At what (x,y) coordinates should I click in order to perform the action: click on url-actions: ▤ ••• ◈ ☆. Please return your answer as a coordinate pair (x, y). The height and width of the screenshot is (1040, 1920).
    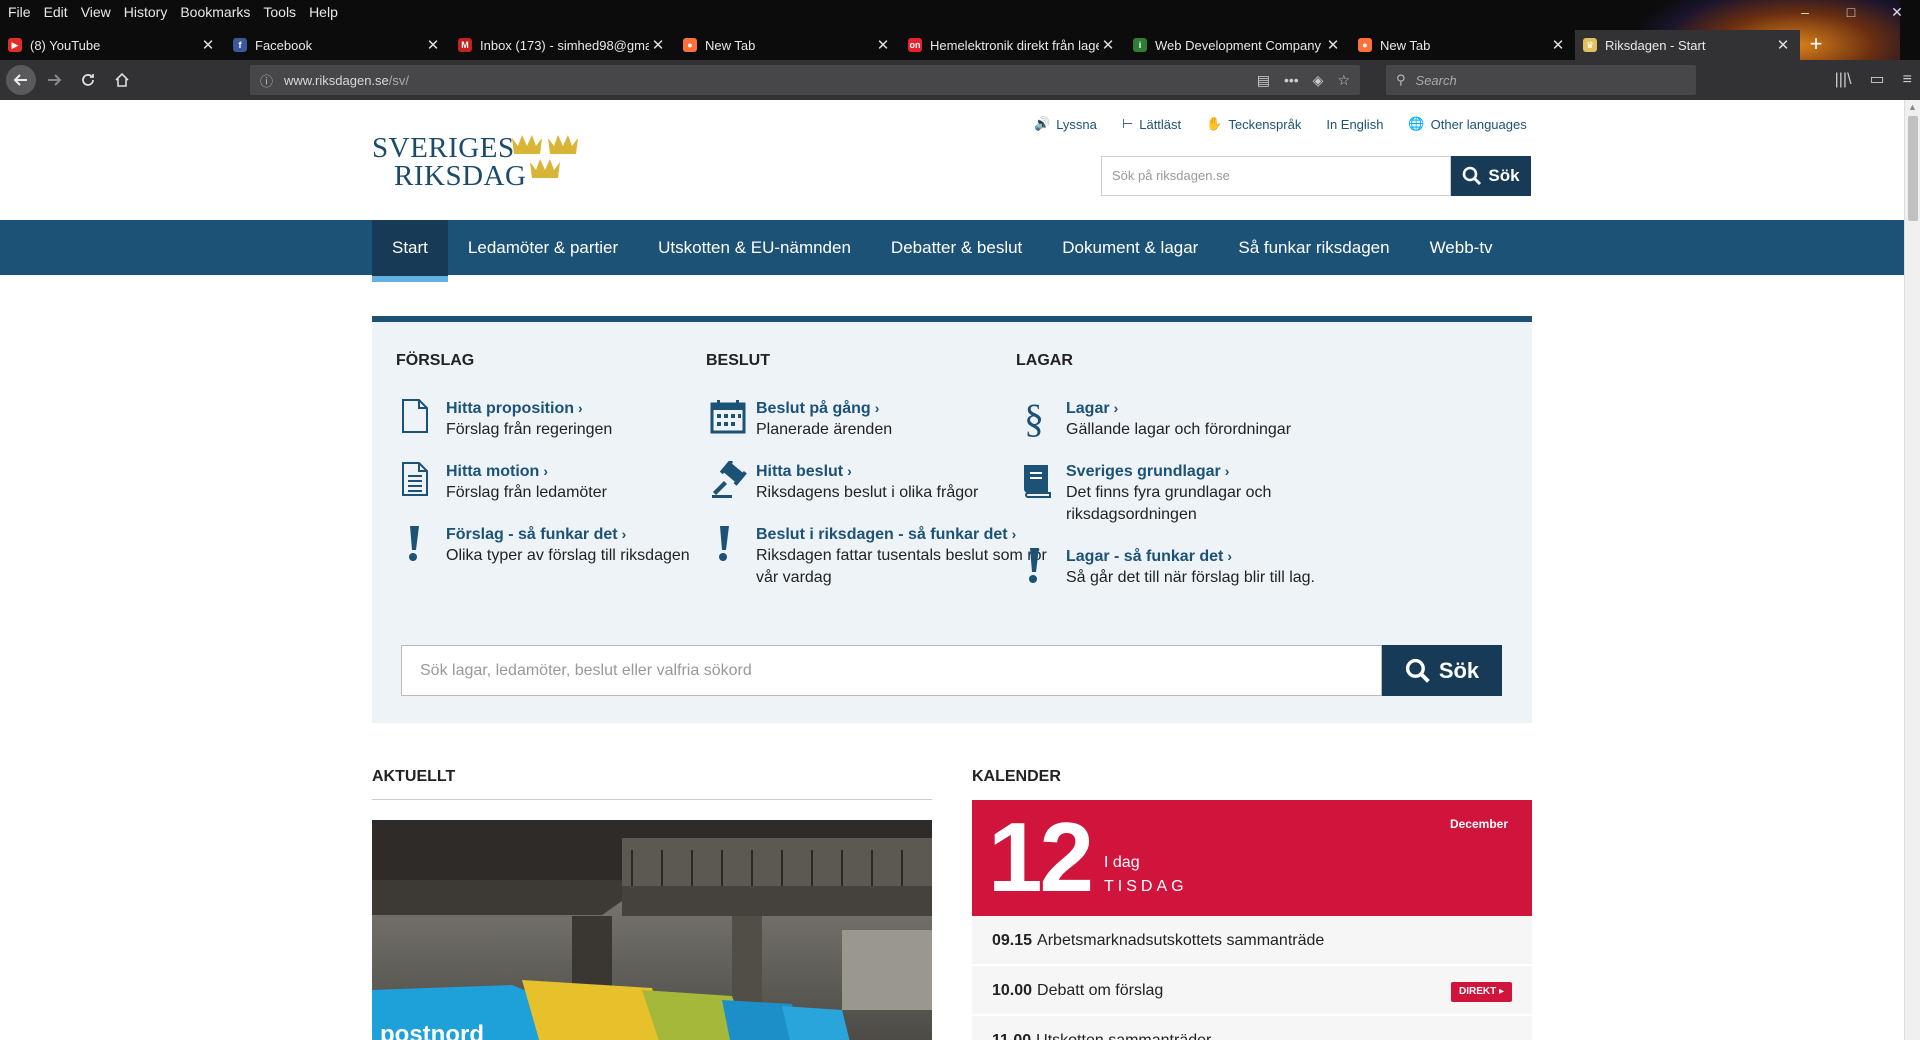
    Looking at the image, I should click on (1308, 80).